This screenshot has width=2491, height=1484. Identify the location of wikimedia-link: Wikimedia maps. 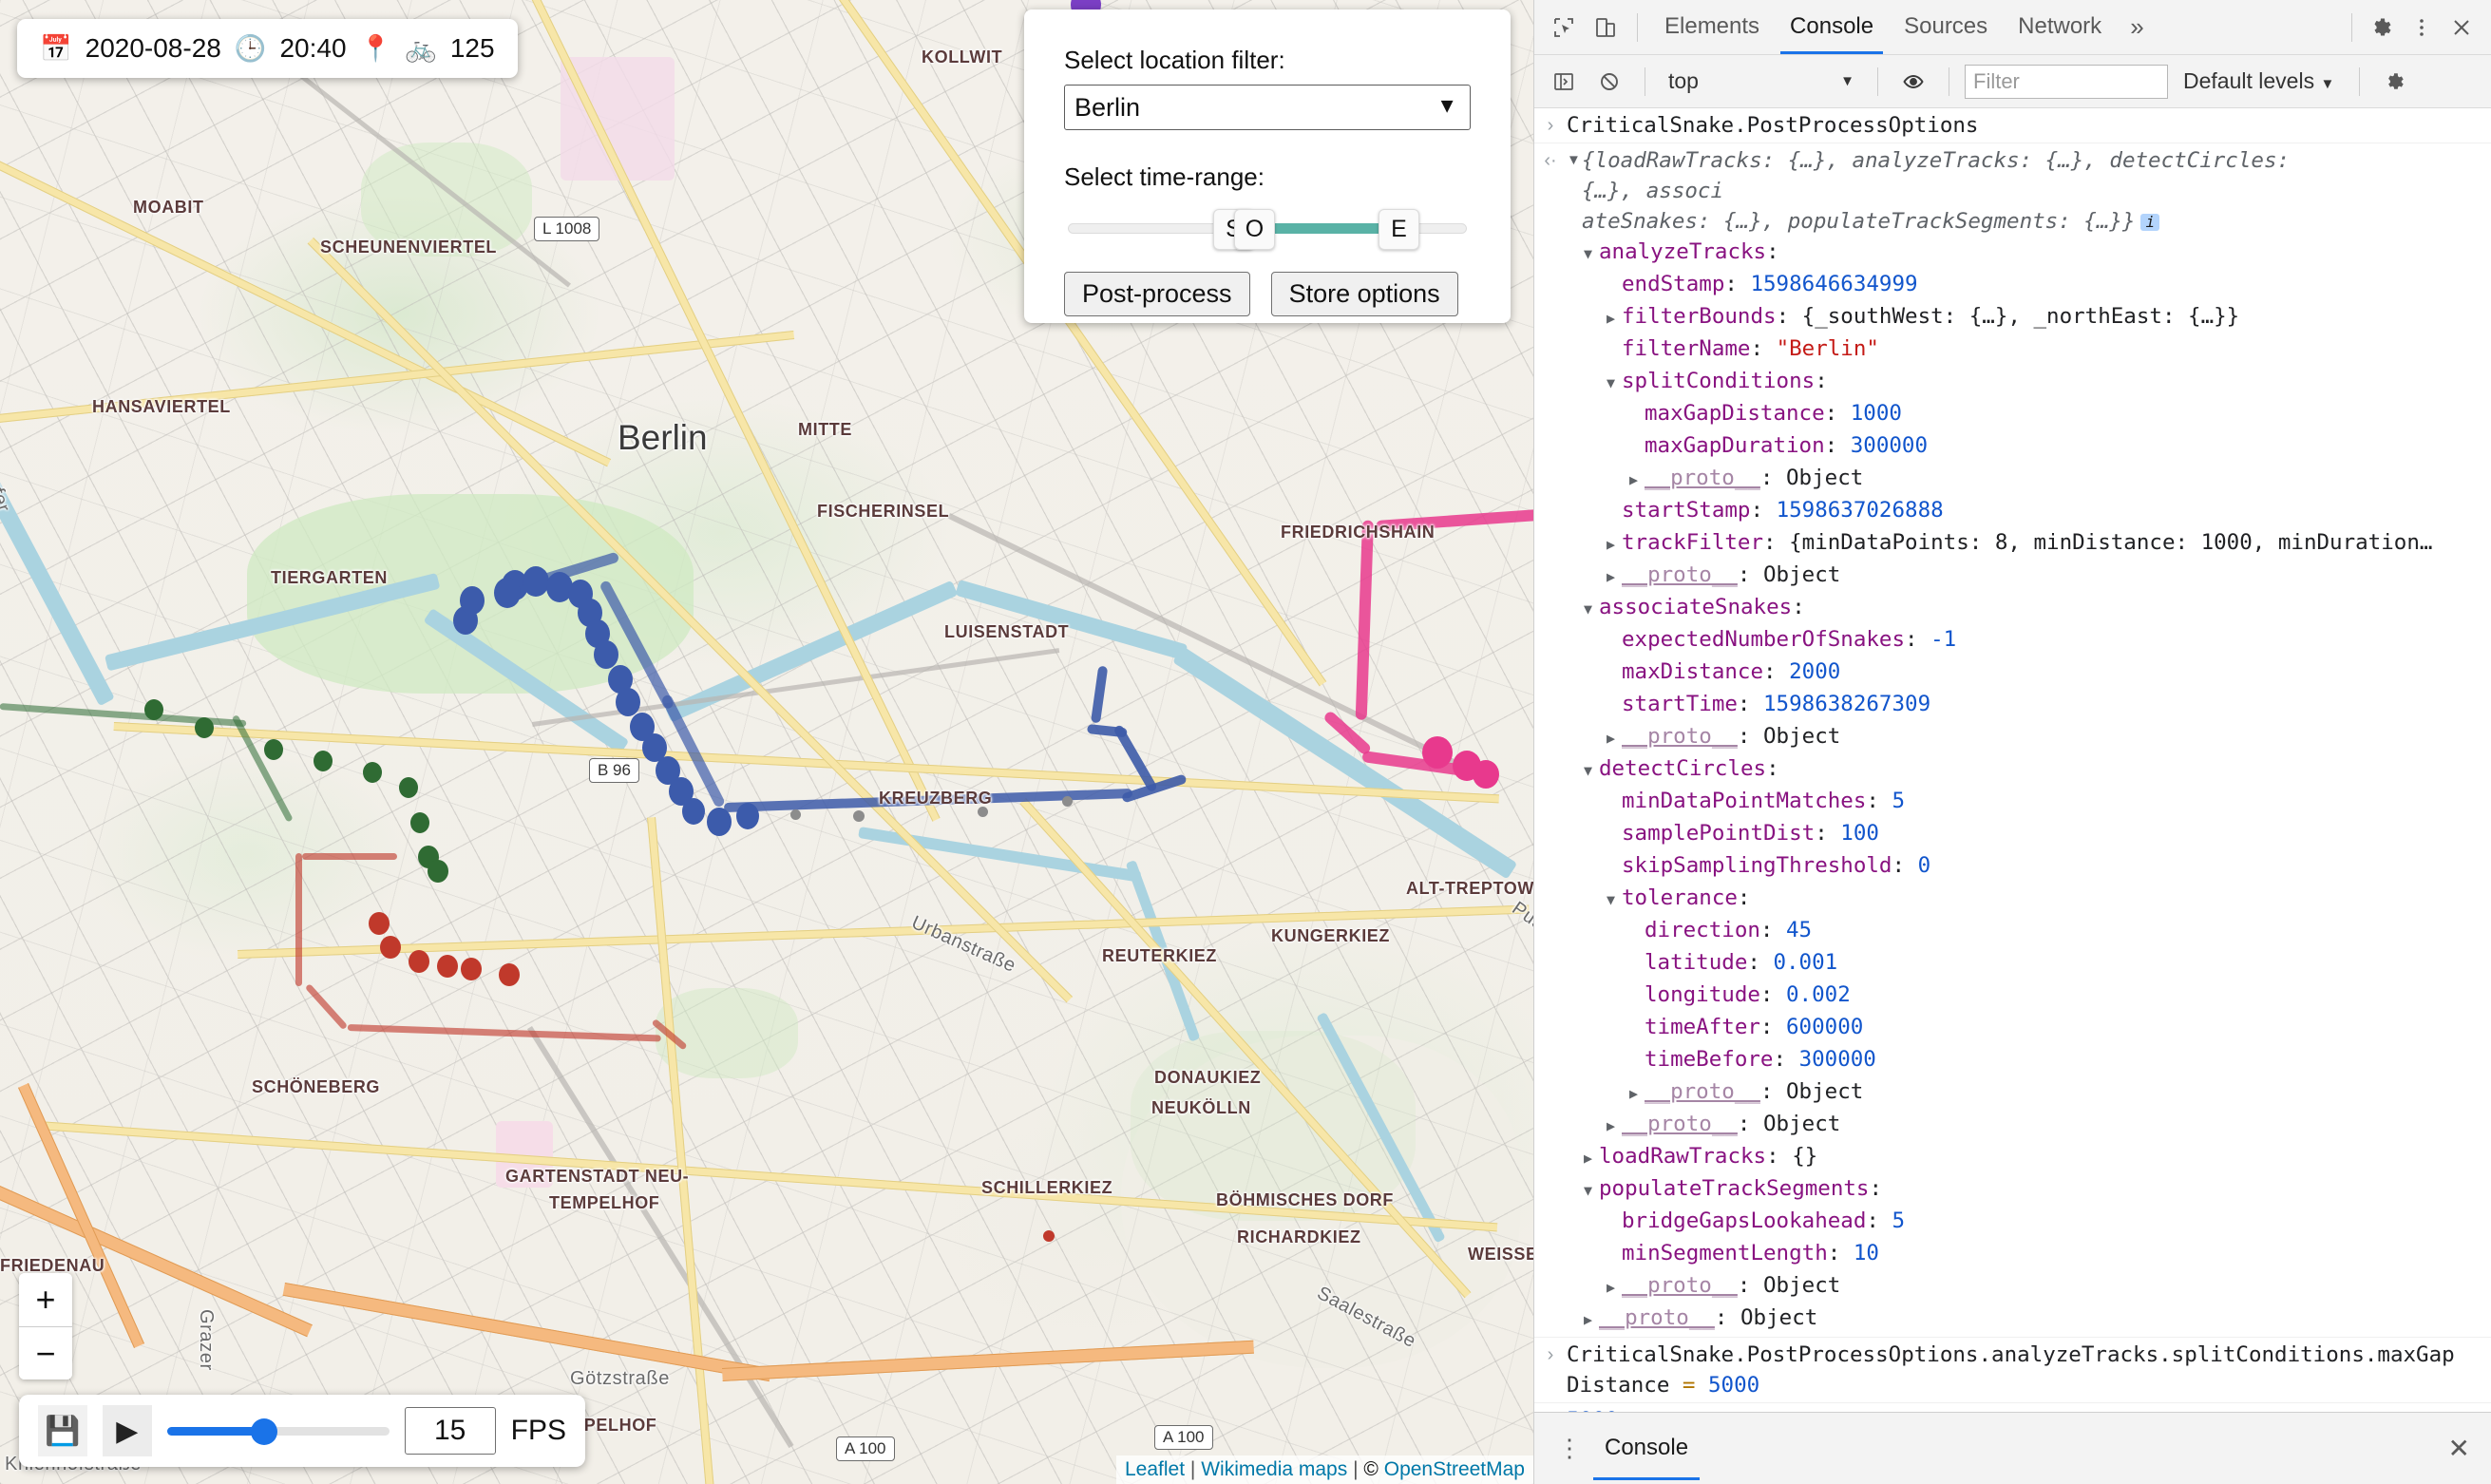
(1274, 1469).